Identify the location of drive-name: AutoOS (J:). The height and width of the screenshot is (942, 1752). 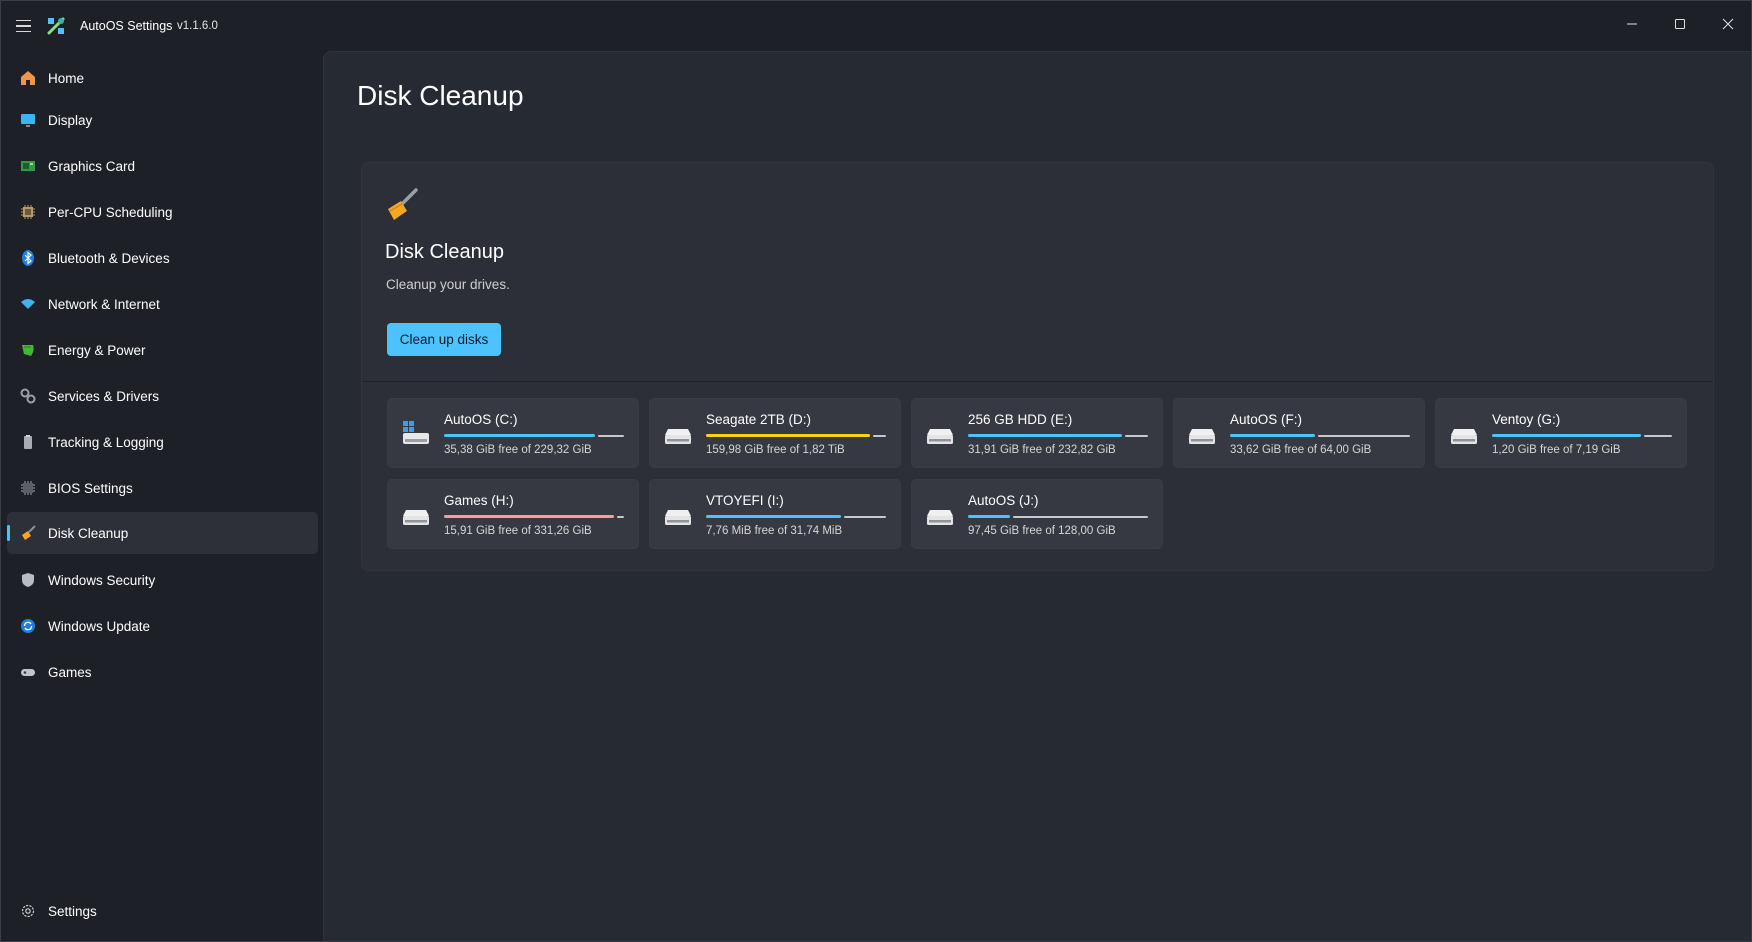
(1003, 500).